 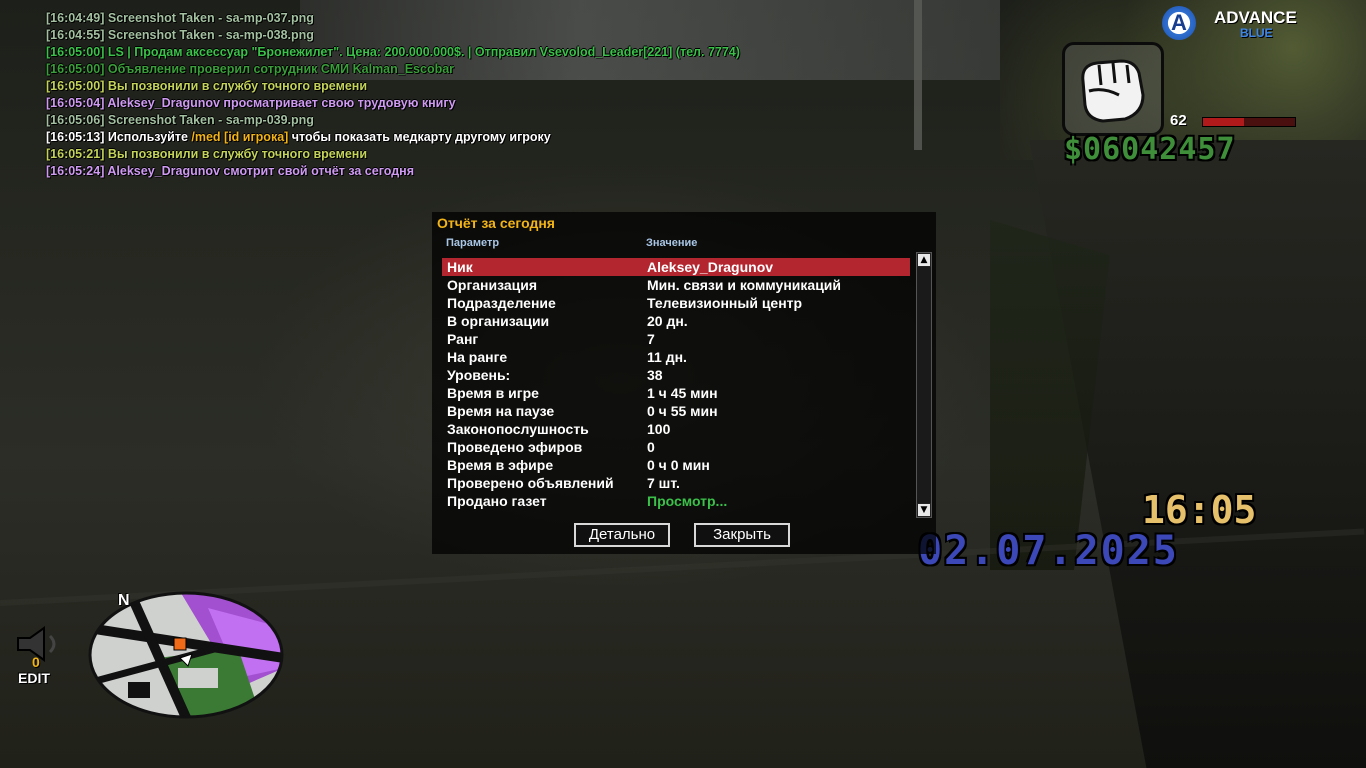 I want to click on chat-text: Используйте, so click(x=149, y=137).